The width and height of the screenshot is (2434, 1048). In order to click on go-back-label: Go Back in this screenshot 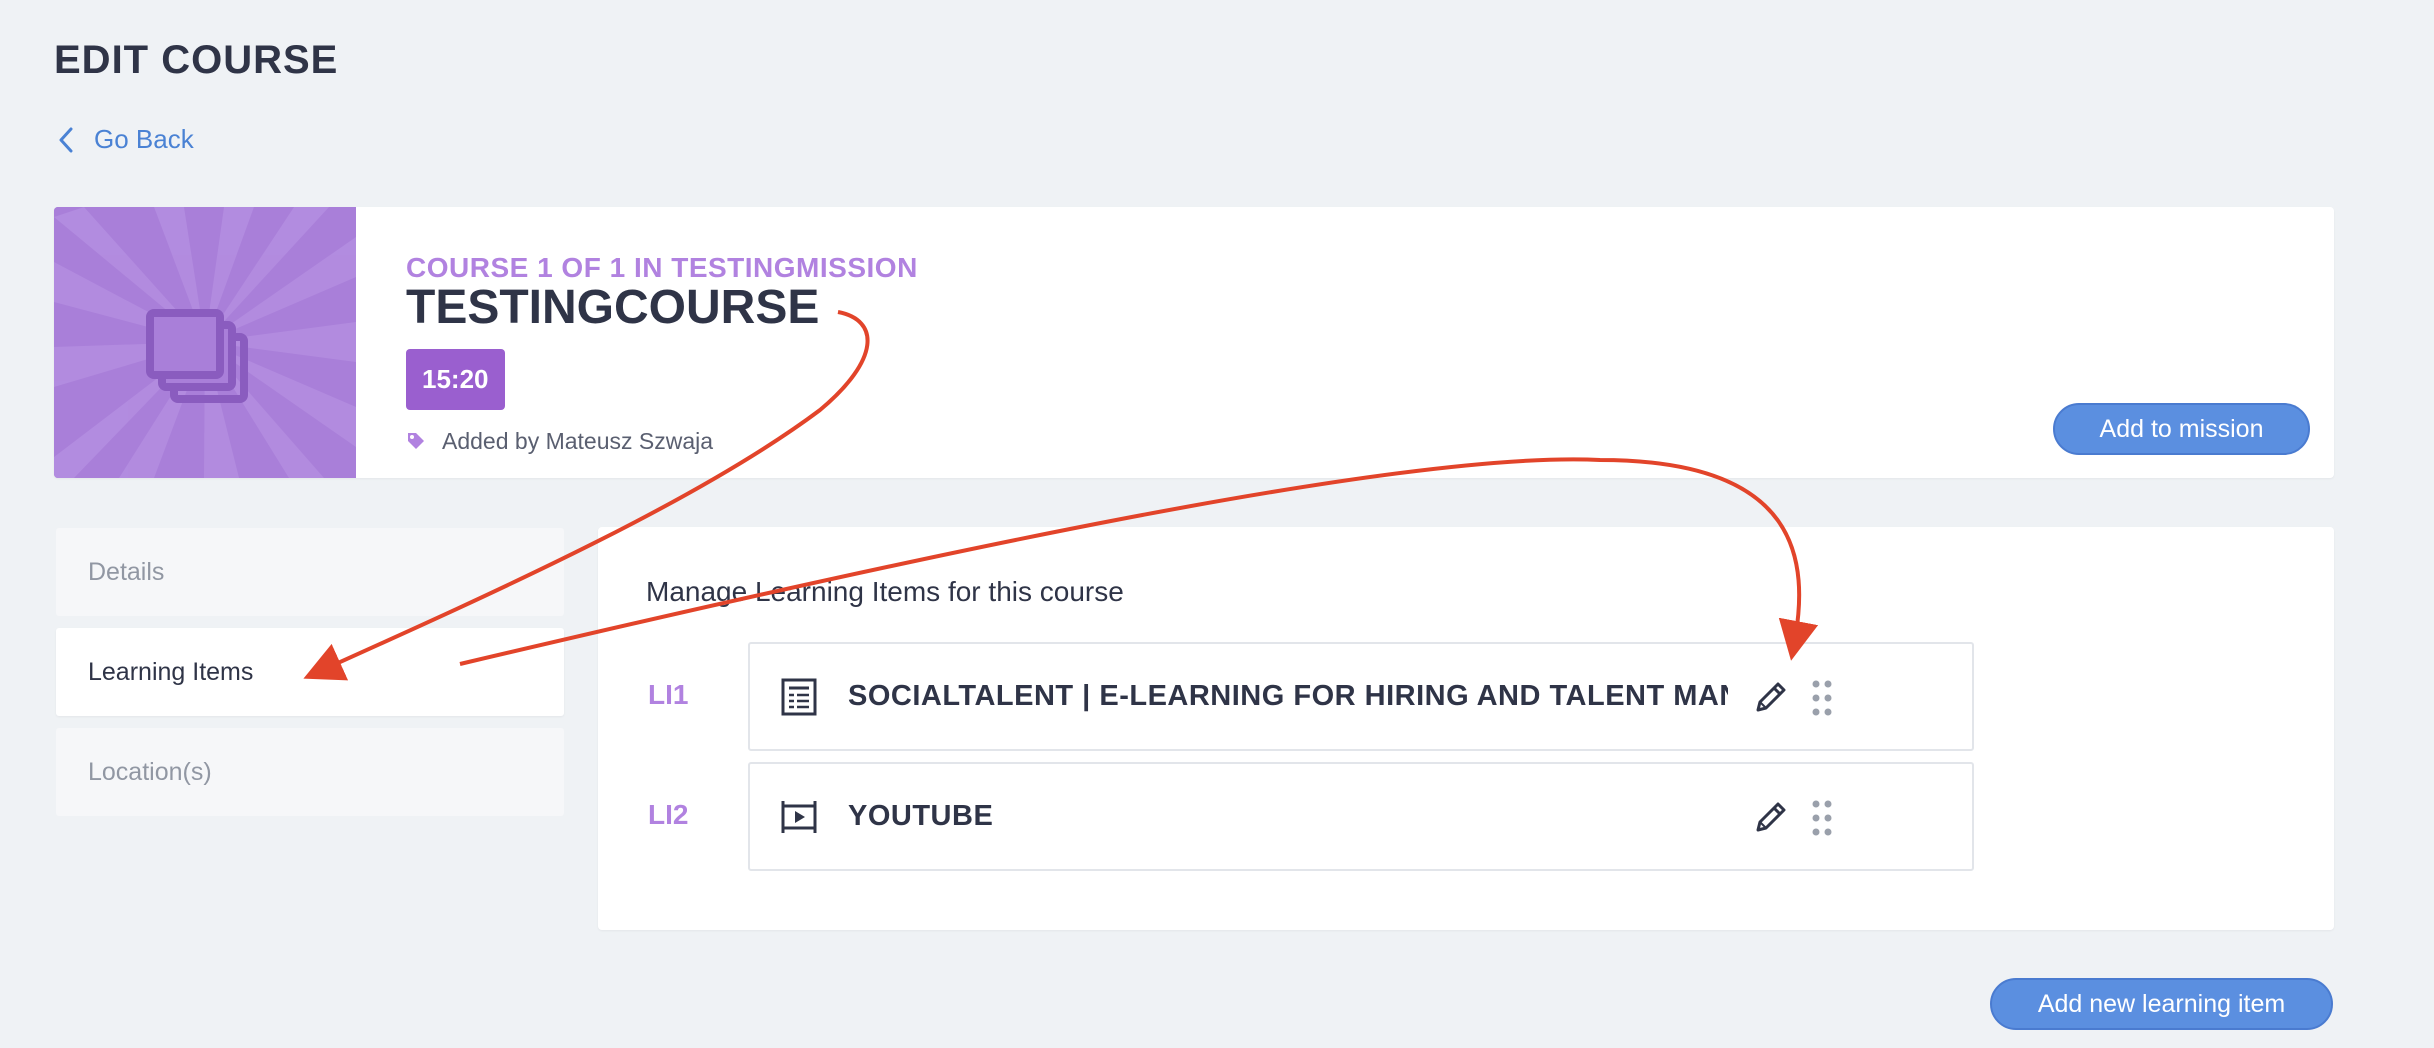, I will do `click(144, 139)`.